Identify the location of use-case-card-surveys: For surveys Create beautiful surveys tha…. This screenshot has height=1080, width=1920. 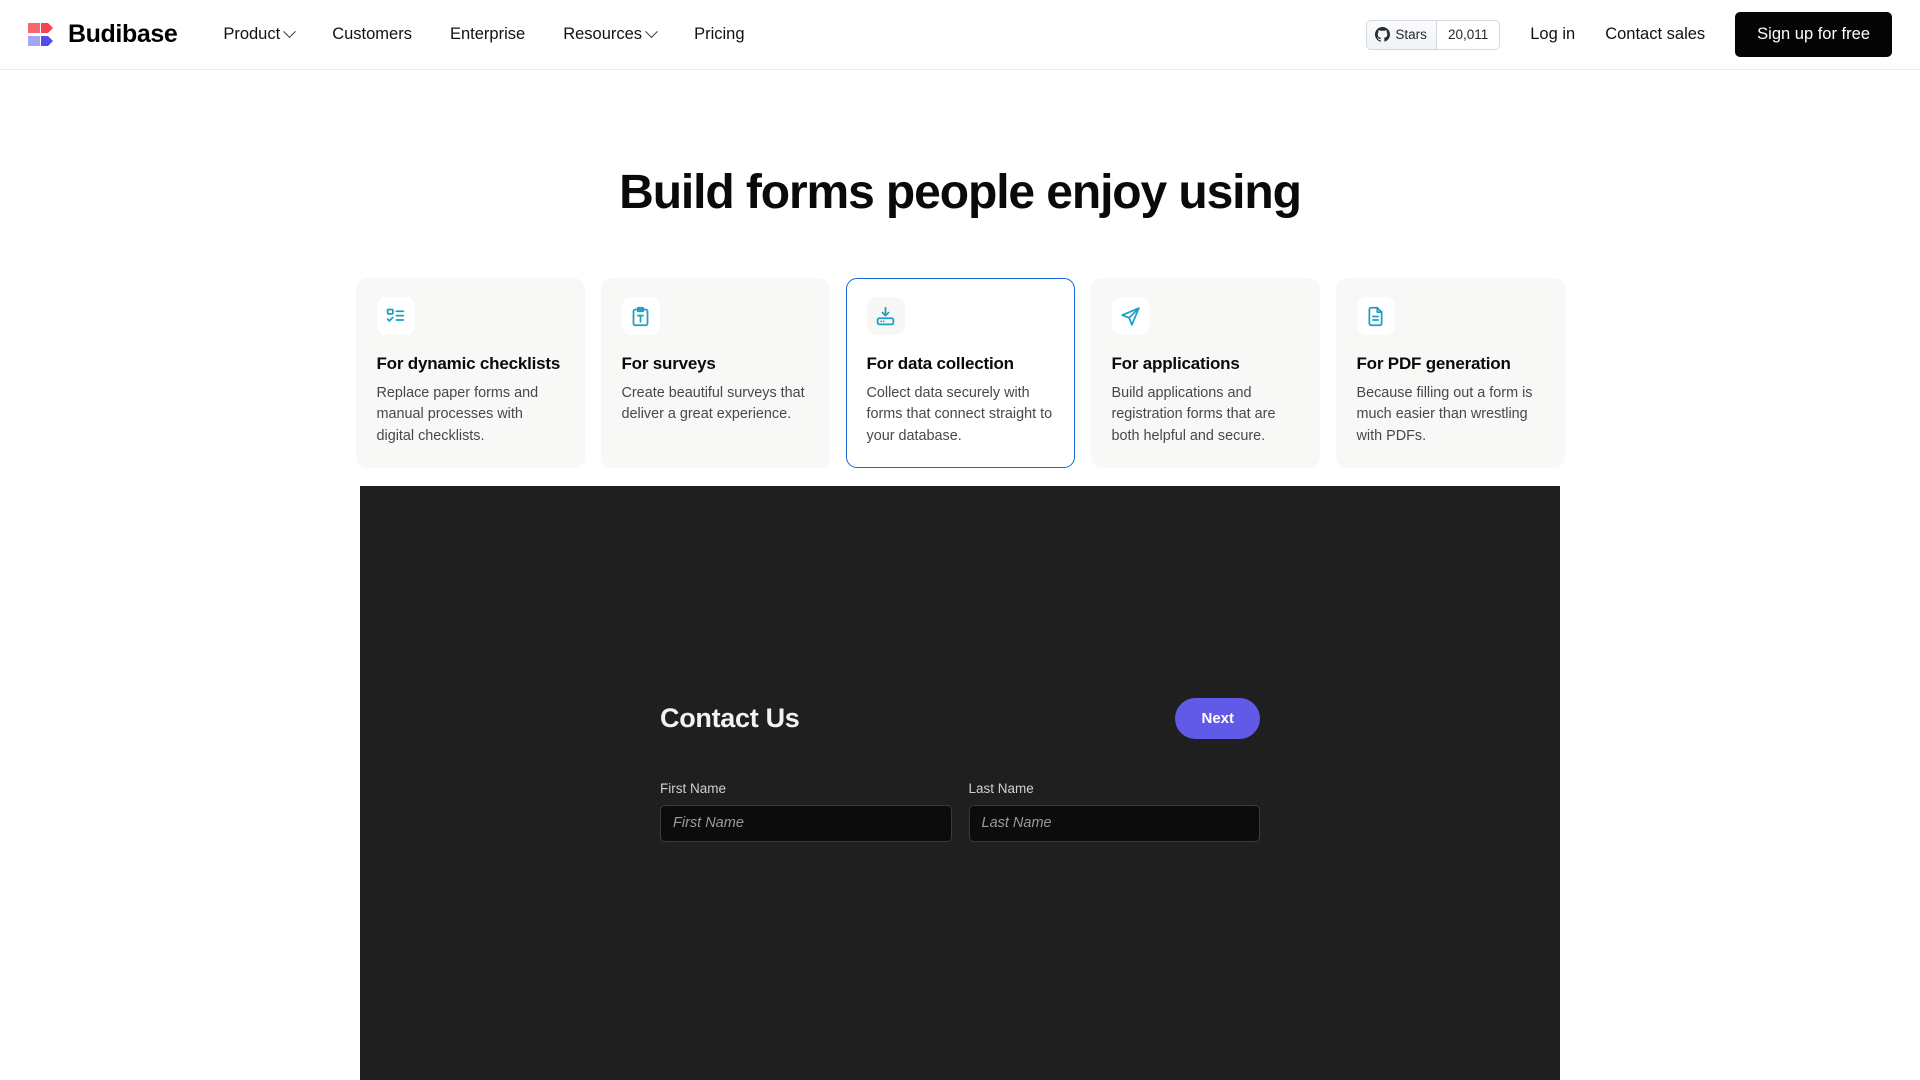
(715, 373).